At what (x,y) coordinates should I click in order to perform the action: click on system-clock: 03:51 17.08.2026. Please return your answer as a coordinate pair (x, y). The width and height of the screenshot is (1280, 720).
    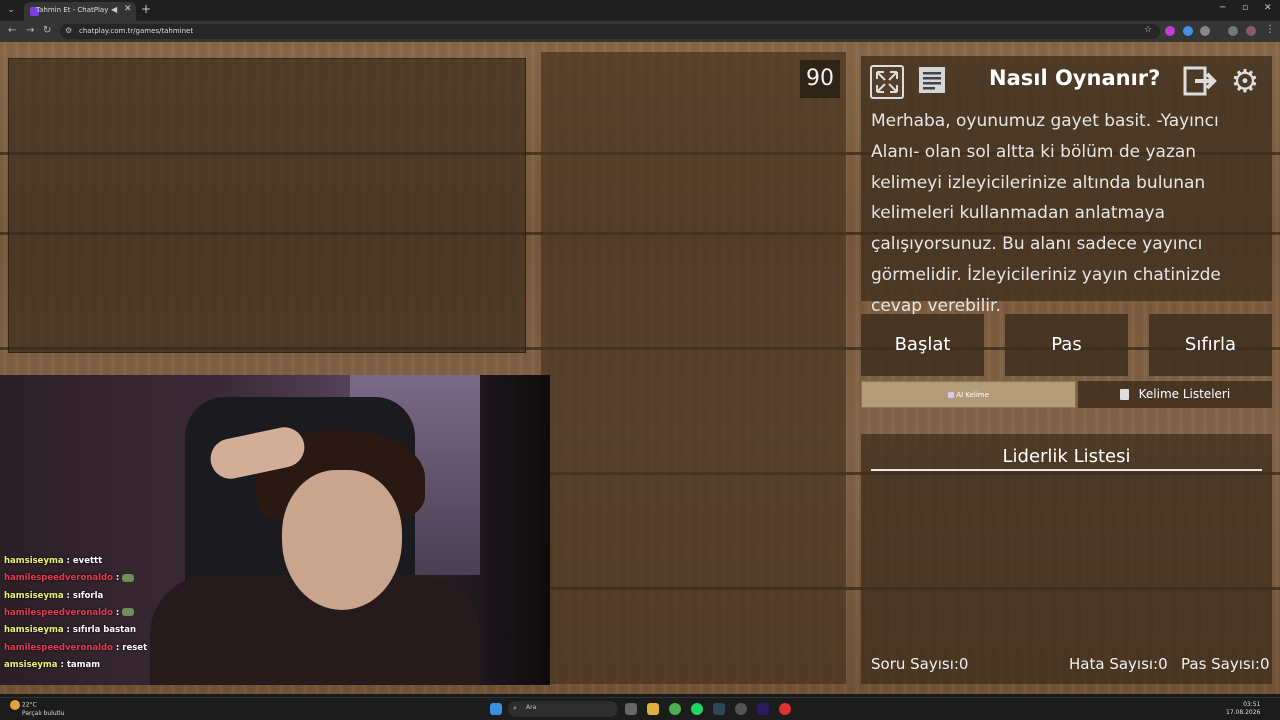
    Looking at the image, I should click on (1243, 709).